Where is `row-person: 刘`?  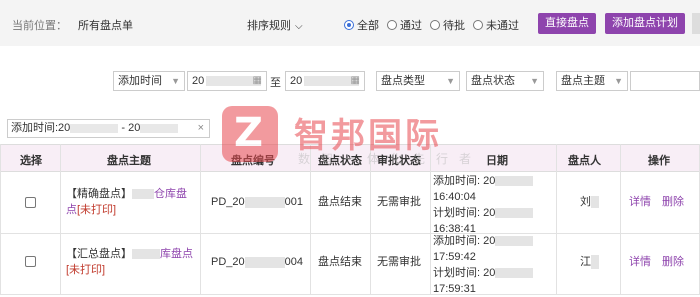 row-person: 刘 is located at coordinates (589, 202).